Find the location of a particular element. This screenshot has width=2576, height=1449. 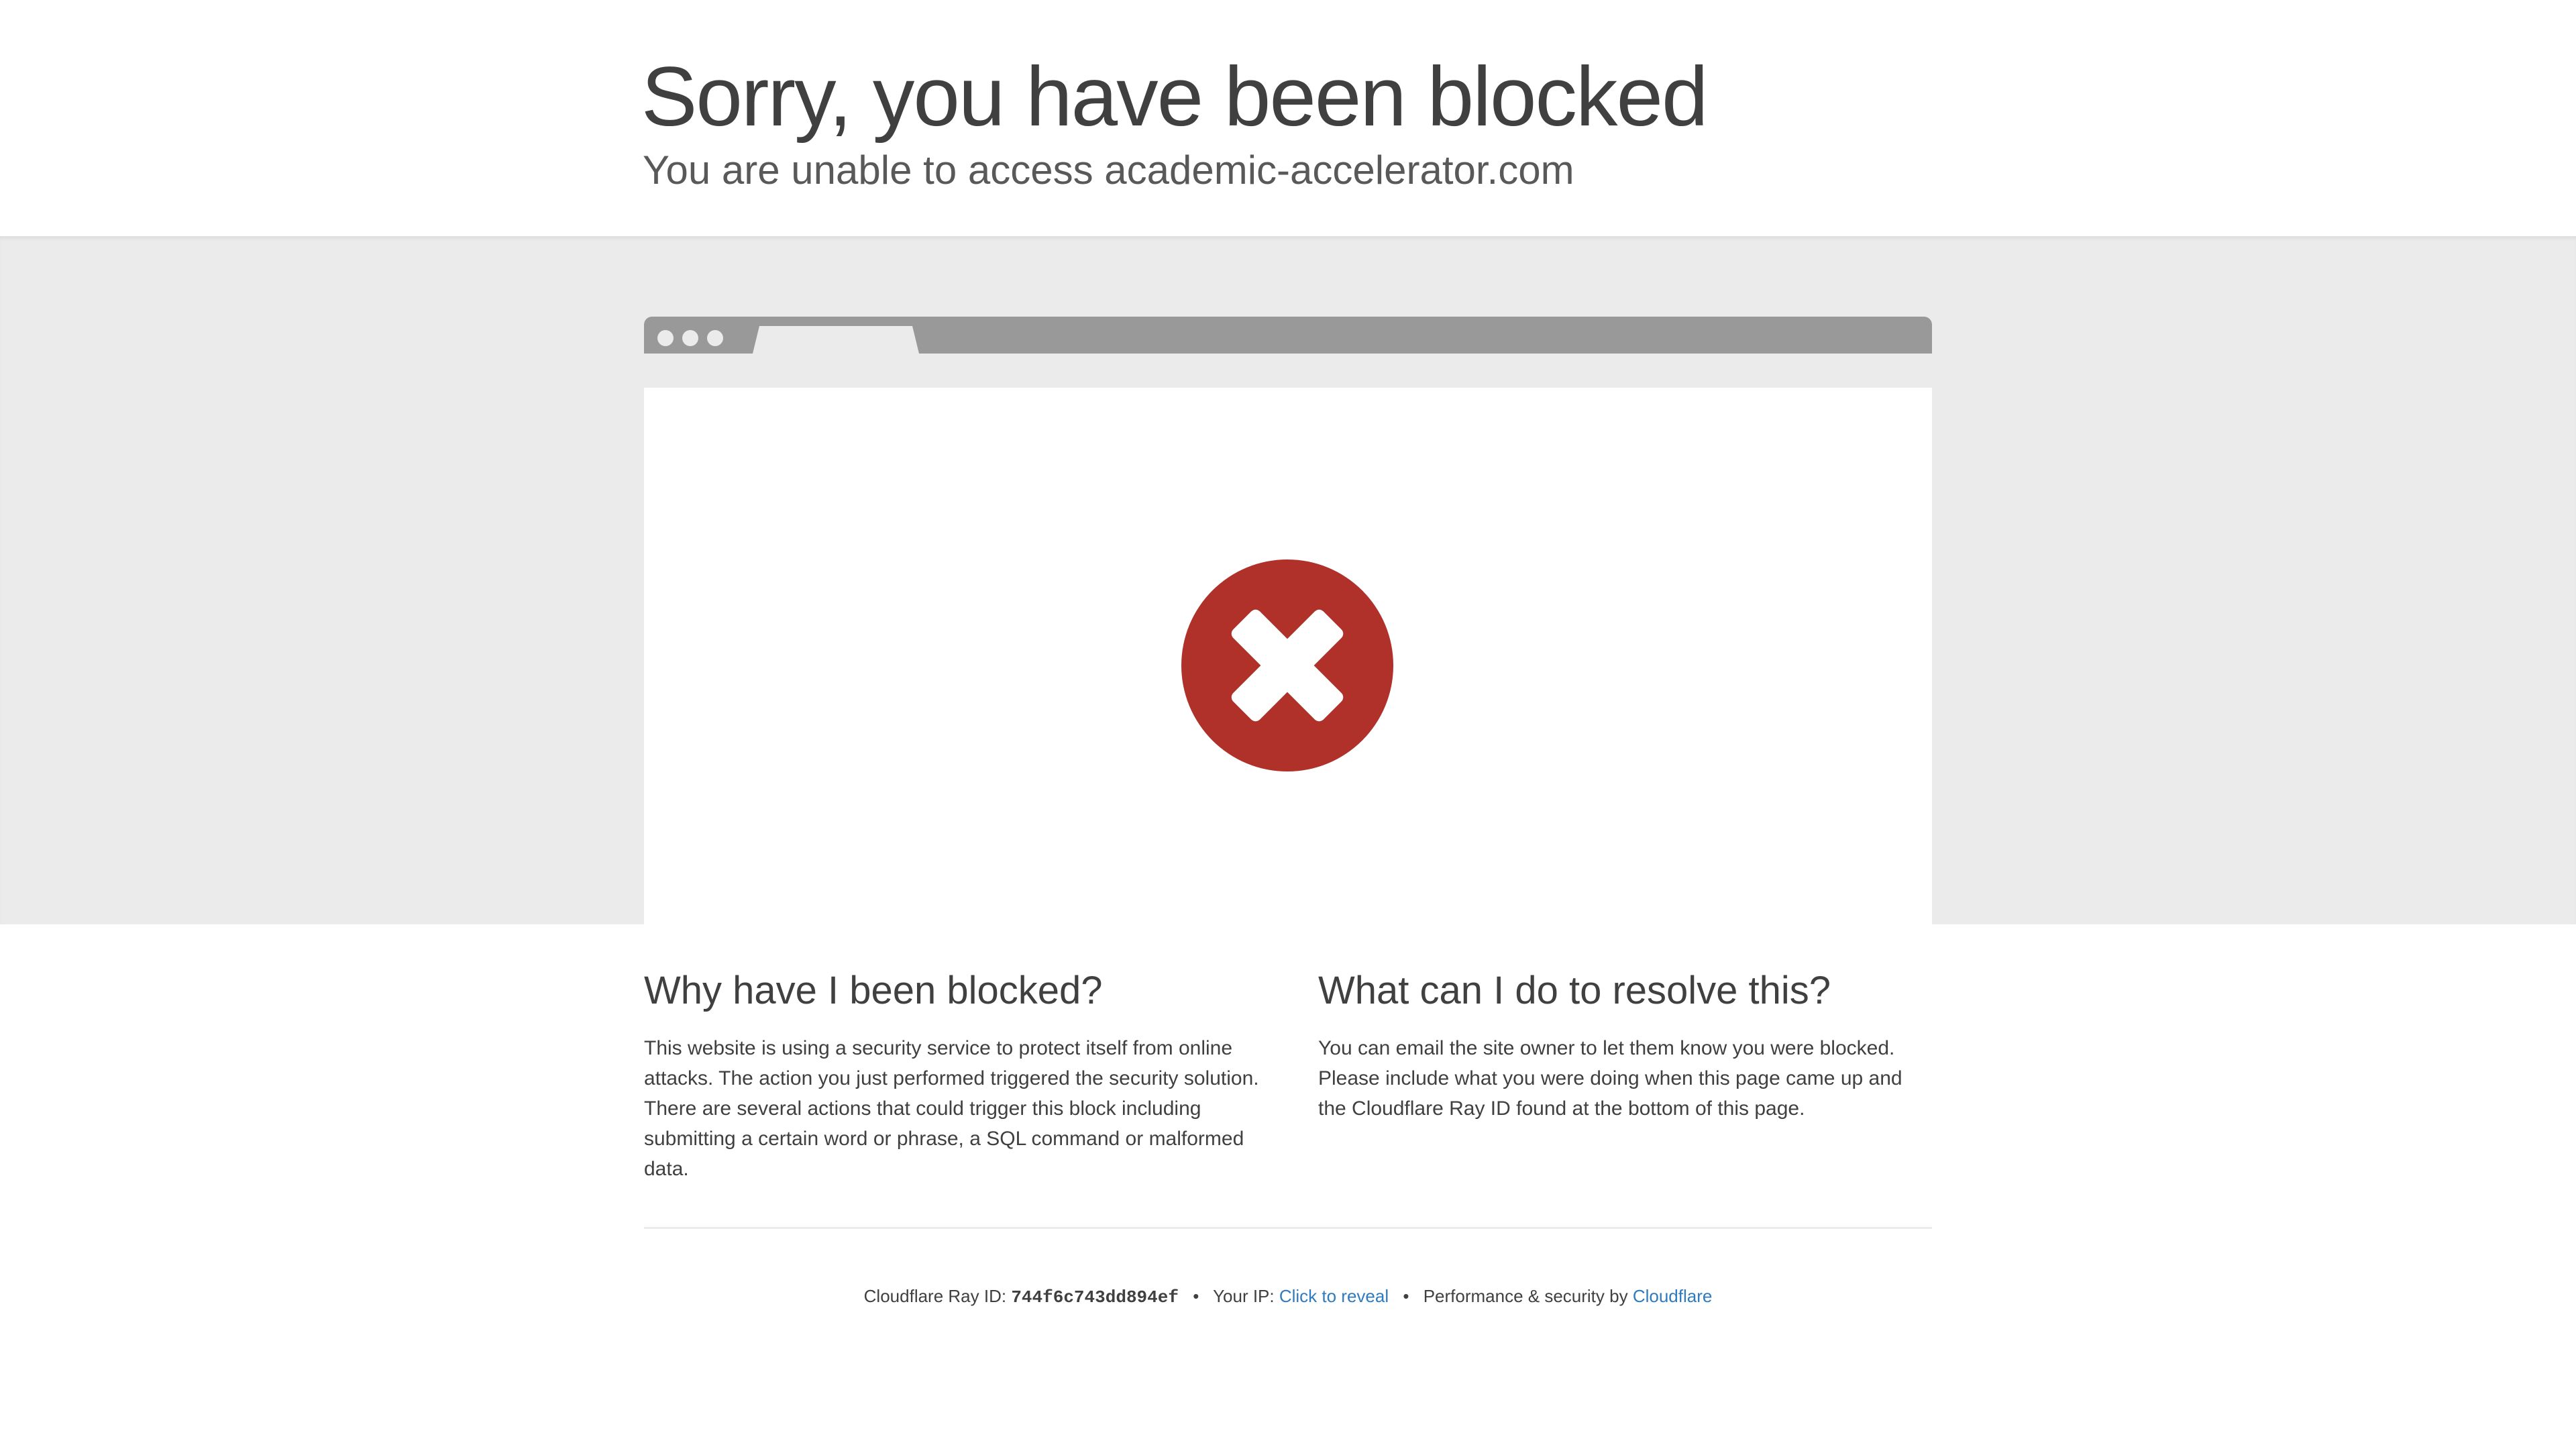

cloudflare-link: Cloudflare is located at coordinates (1673, 1296).